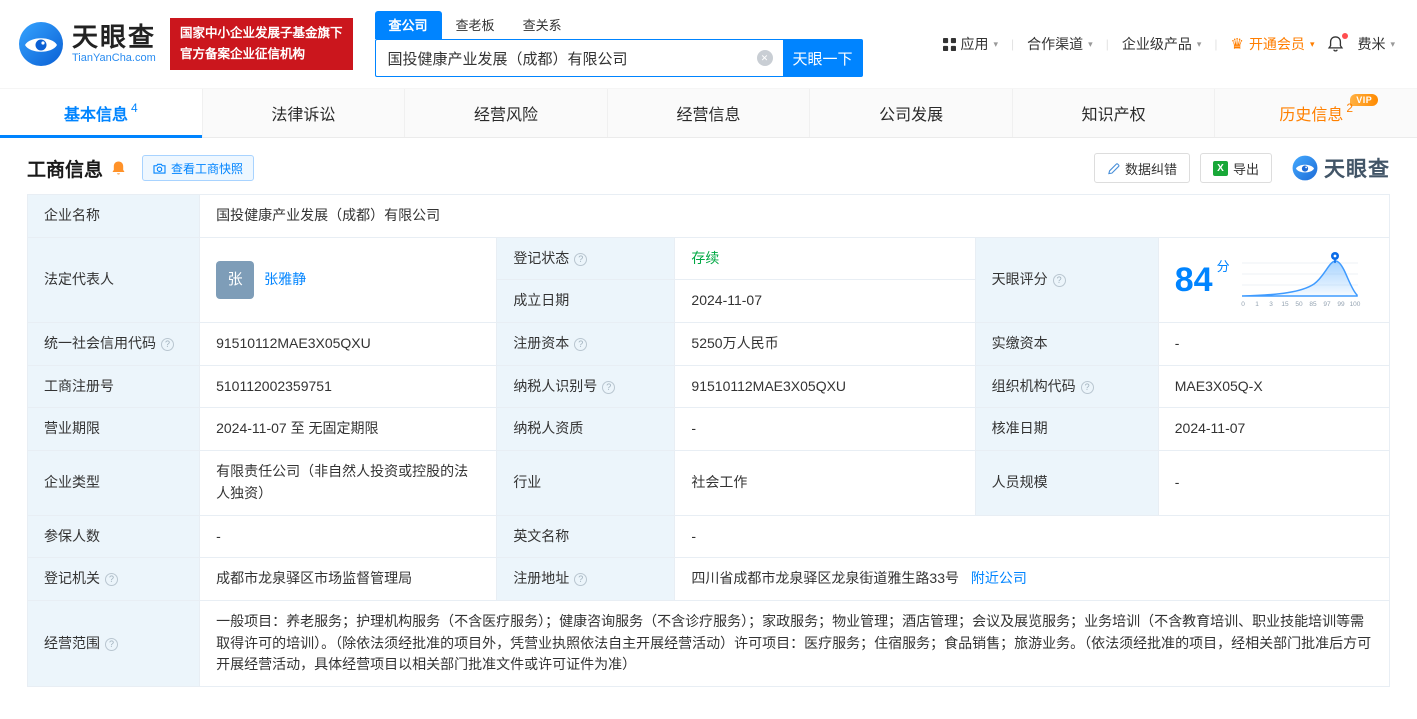 Image resolution: width=1417 pixels, height=719 pixels. I want to click on monitor-bell-icon, so click(118, 168).